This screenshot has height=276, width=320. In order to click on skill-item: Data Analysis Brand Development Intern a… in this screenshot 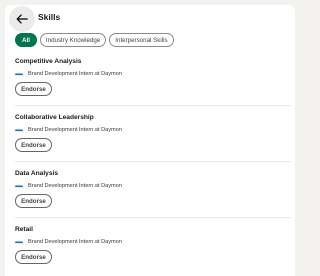, I will do `click(153, 188)`.